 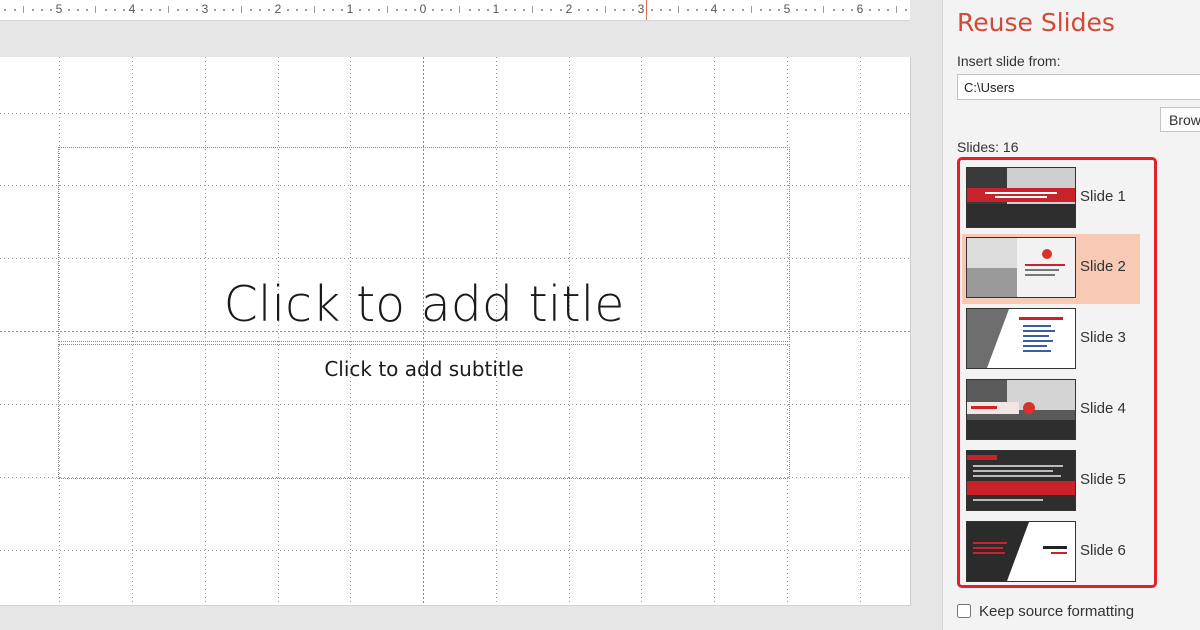 What do you see at coordinates (964, 611) in the screenshot?
I see `keep-source-formatting-checkbox` at bounding box center [964, 611].